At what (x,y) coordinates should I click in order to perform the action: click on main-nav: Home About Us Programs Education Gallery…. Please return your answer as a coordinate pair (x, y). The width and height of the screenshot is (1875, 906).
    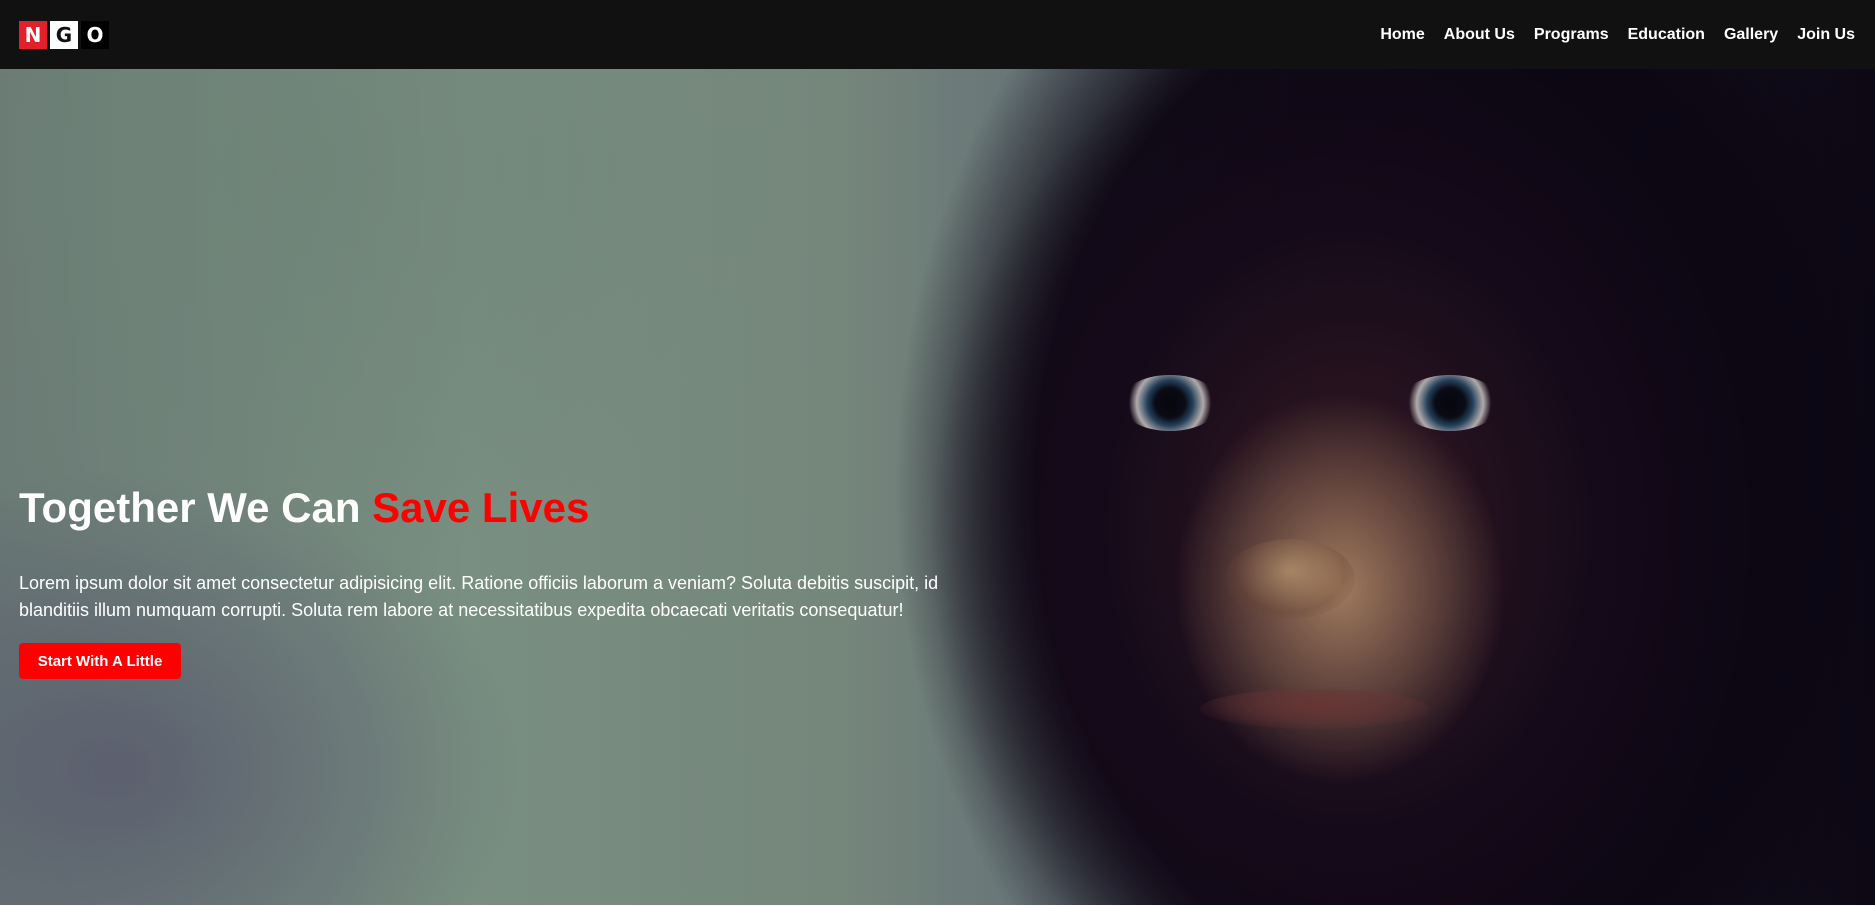
    Looking at the image, I should click on (1617, 35).